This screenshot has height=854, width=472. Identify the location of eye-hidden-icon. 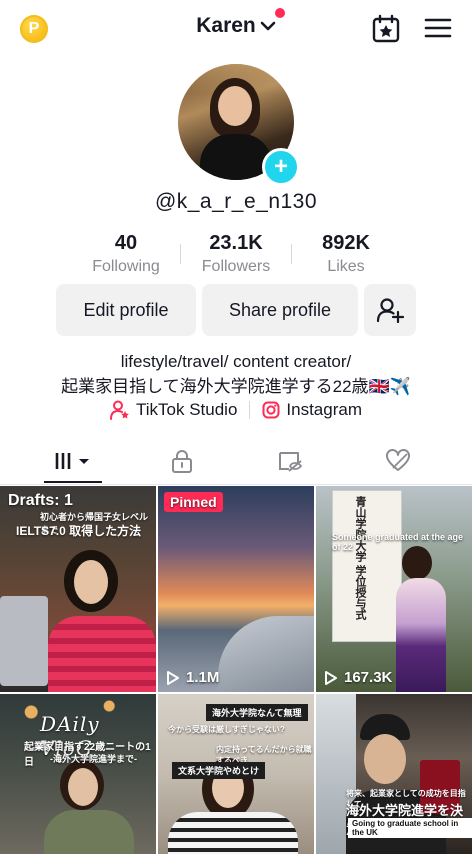
(291, 462).